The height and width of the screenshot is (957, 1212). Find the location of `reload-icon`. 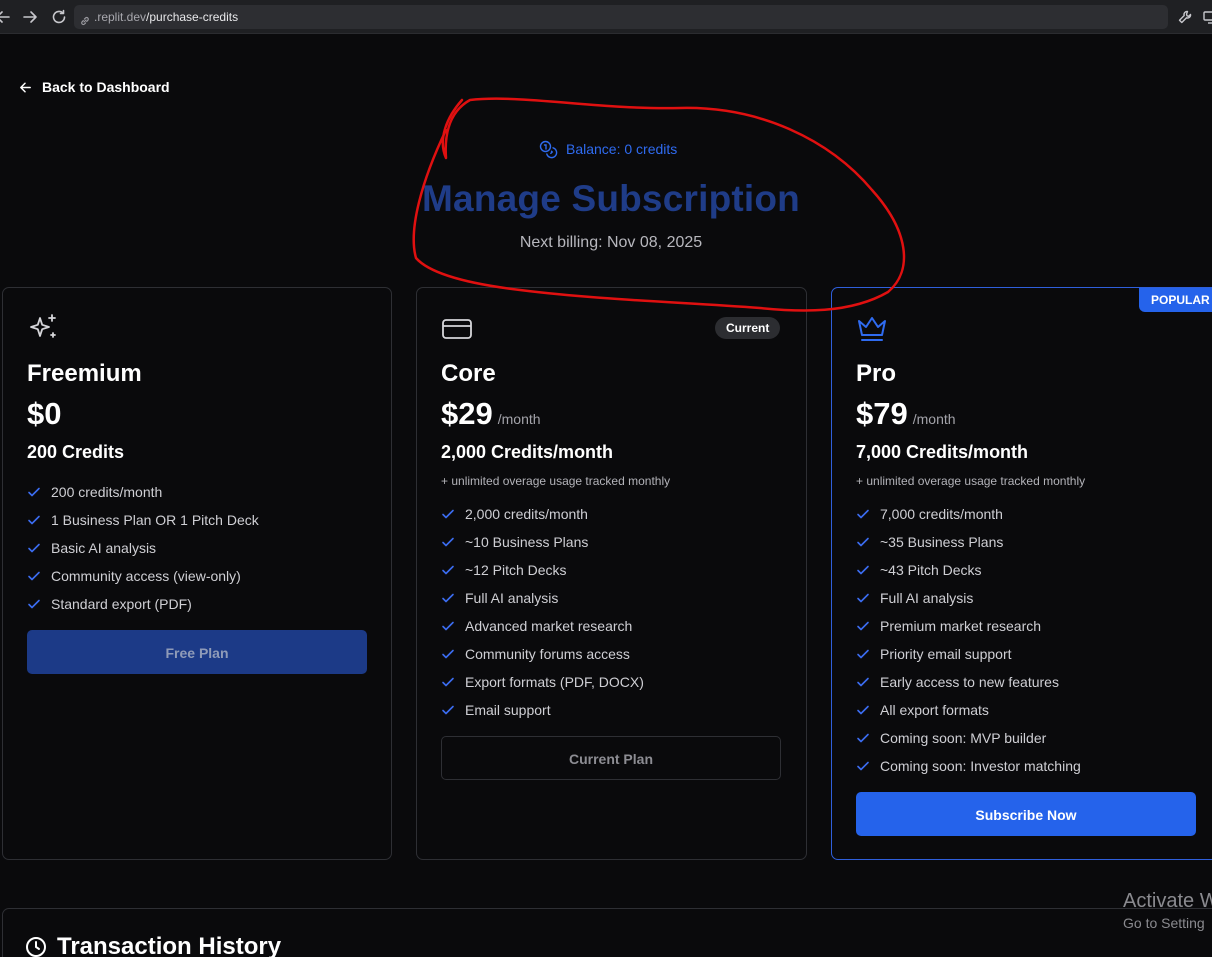

reload-icon is located at coordinates (59, 17).